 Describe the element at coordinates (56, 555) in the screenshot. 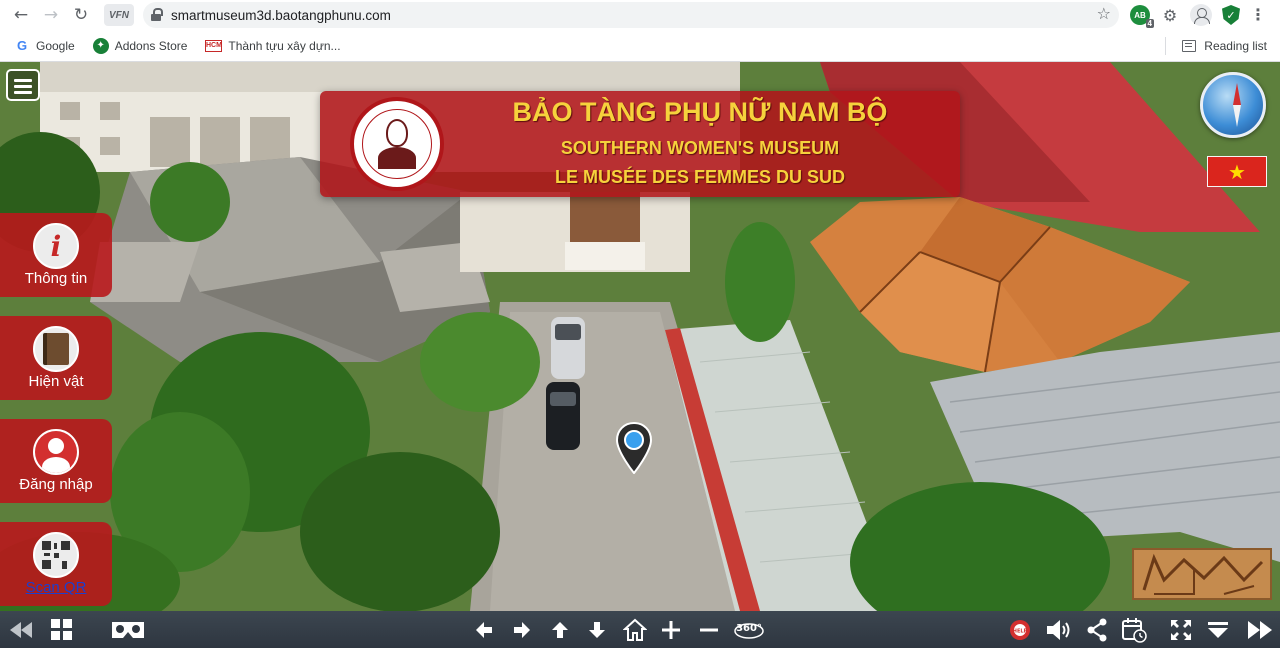

I see `qr-icon` at that location.